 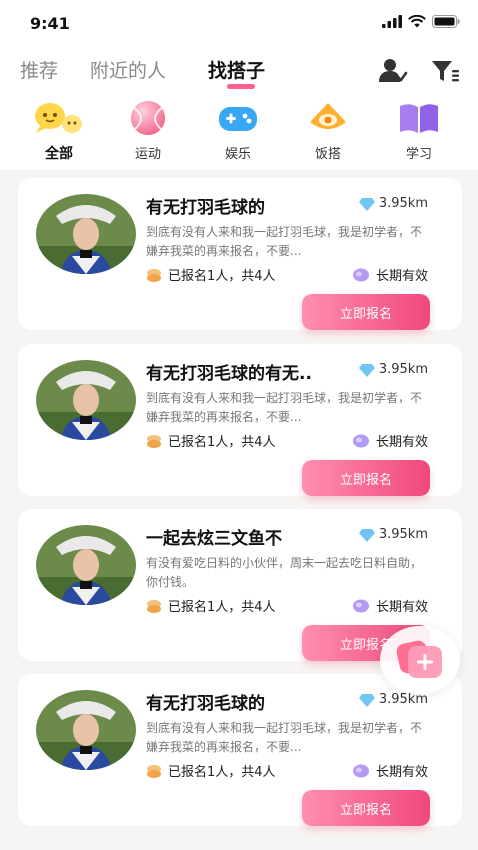 I want to click on category-label: 运动, so click(x=147, y=154).